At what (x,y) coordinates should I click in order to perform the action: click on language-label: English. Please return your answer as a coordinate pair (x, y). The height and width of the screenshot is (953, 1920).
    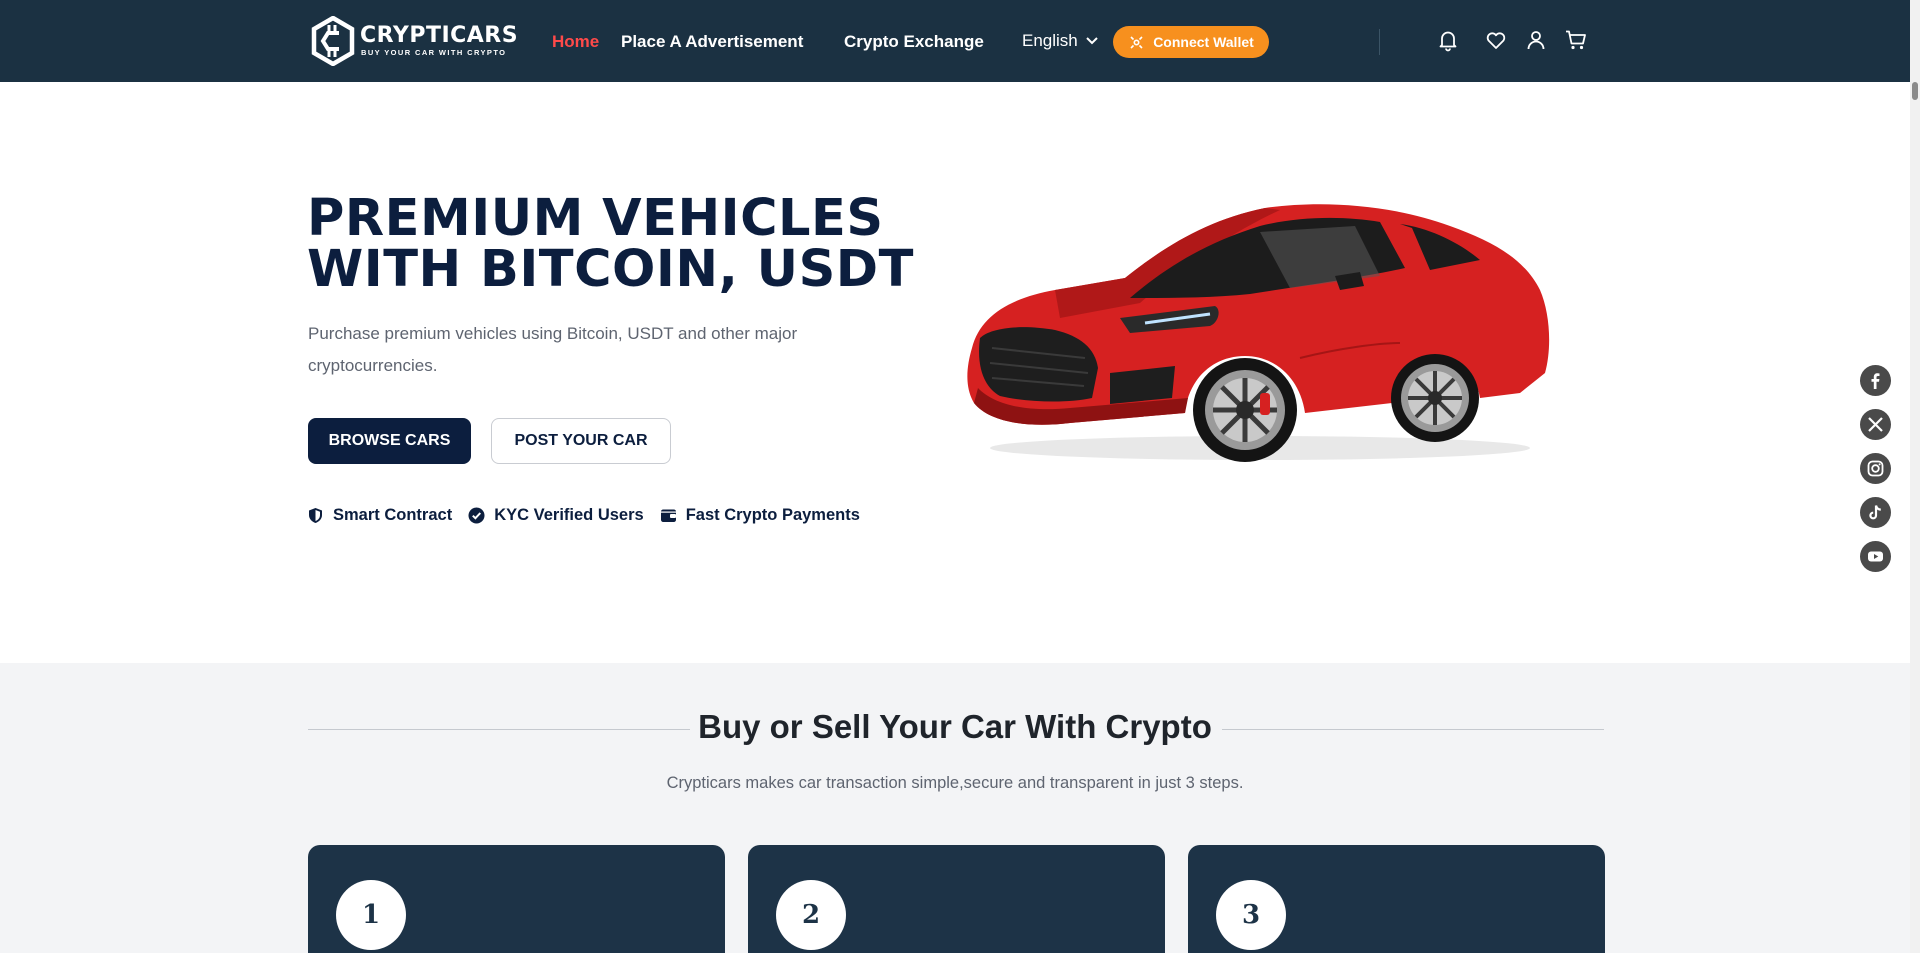
    Looking at the image, I should click on (1050, 40).